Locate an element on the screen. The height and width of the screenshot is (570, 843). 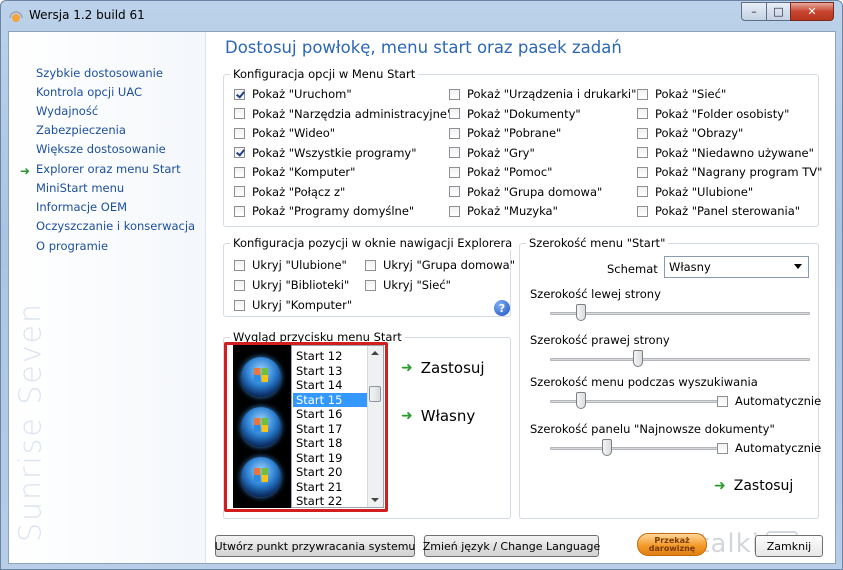
menu-start-option: Pokaż "Narzędzia administracyjne" is located at coordinates (343, 114).